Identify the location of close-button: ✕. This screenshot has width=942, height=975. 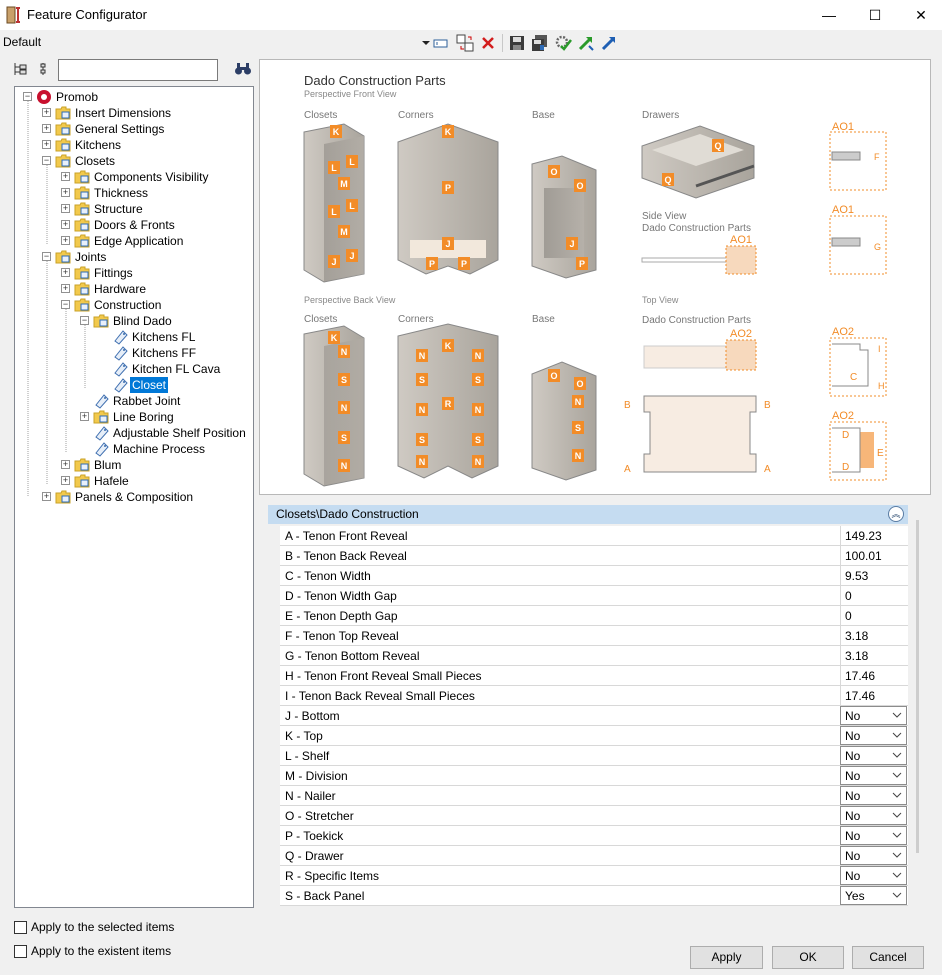
(920, 15).